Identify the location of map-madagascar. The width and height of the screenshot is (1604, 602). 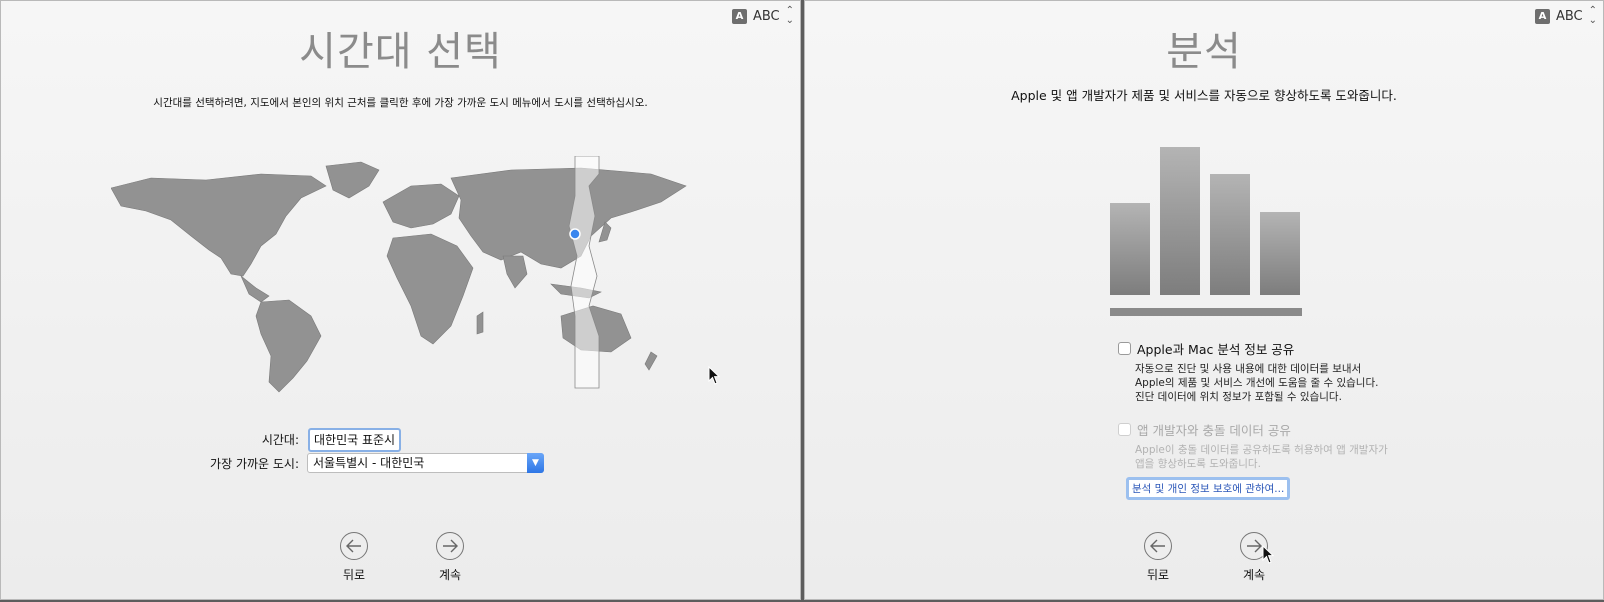
(480, 323).